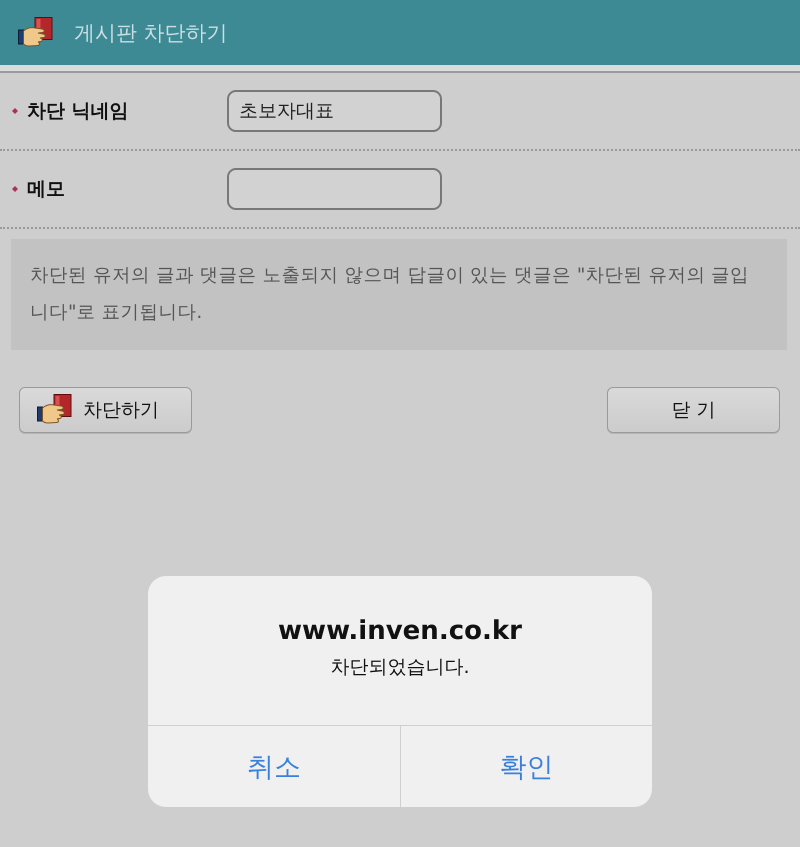 This screenshot has width=800, height=847. Describe the element at coordinates (400, 667) in the screenshot. I see `alert-message: 차단되었습니다.` at that location.